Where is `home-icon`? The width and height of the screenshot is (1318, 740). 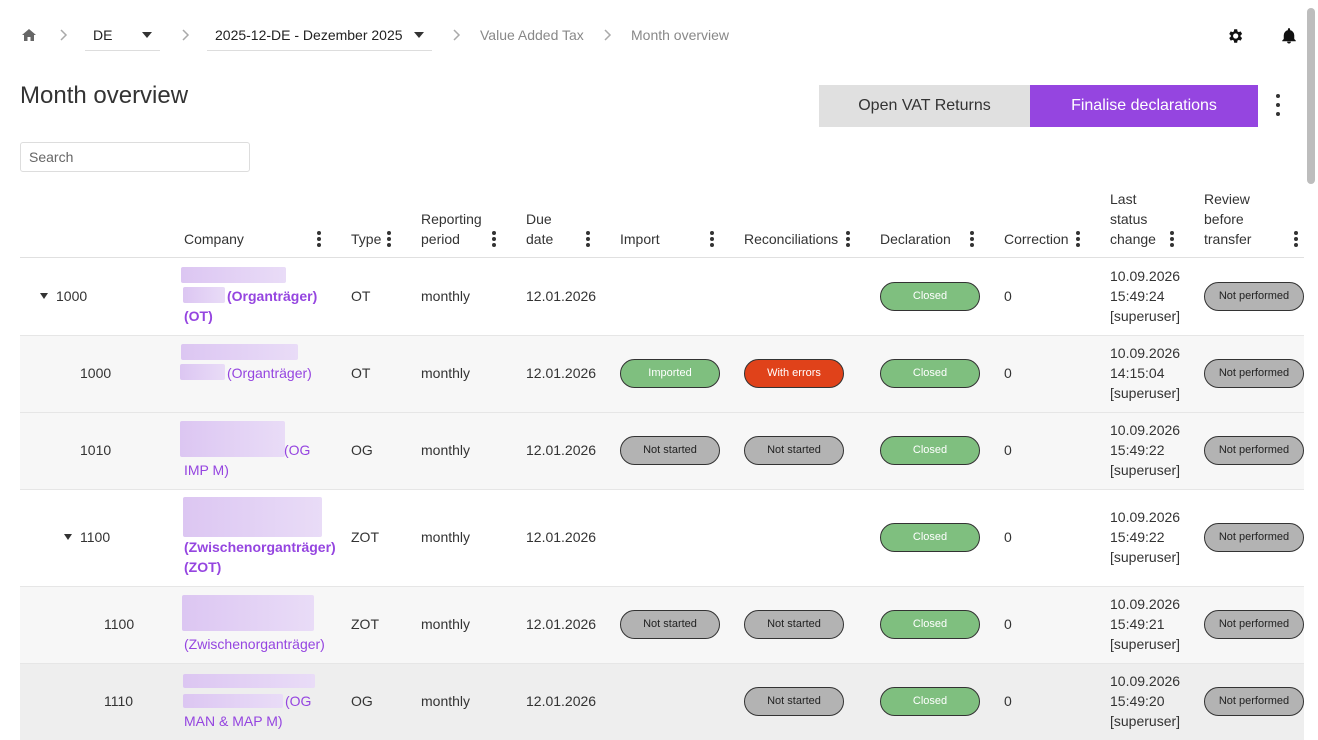
home-icon is located at coordinates (29, 35).